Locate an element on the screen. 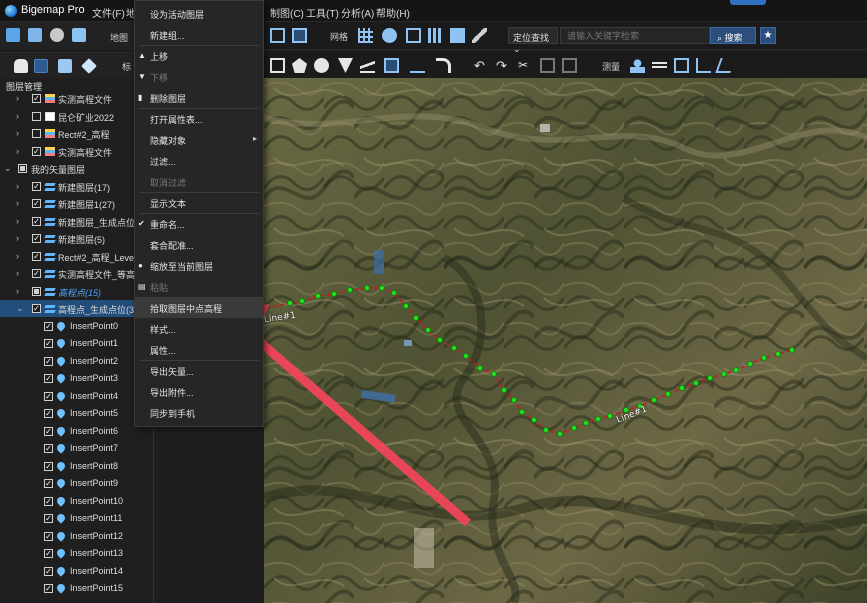  measure-label: 测量 is located at coordinates (611, 66).